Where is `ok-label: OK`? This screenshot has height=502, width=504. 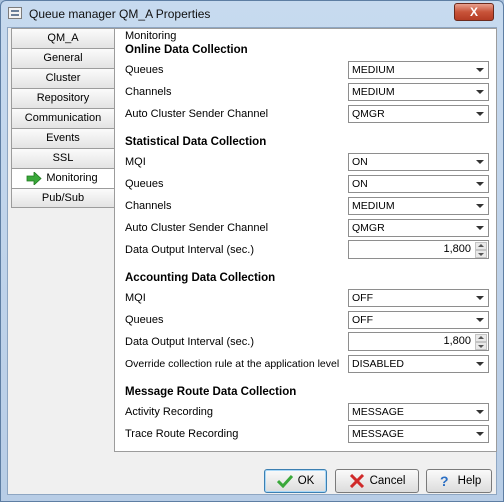
ok-label: OK is located at coordinates (306, 481).